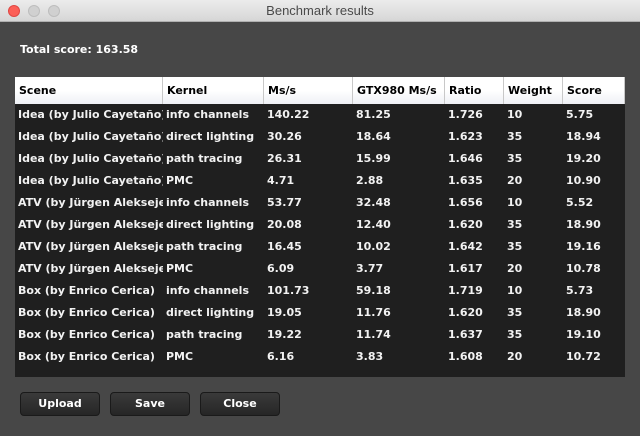  Describe the element at coordinates (465, 334) in the screenshot. I see `table-cell: 1.637` at that location.